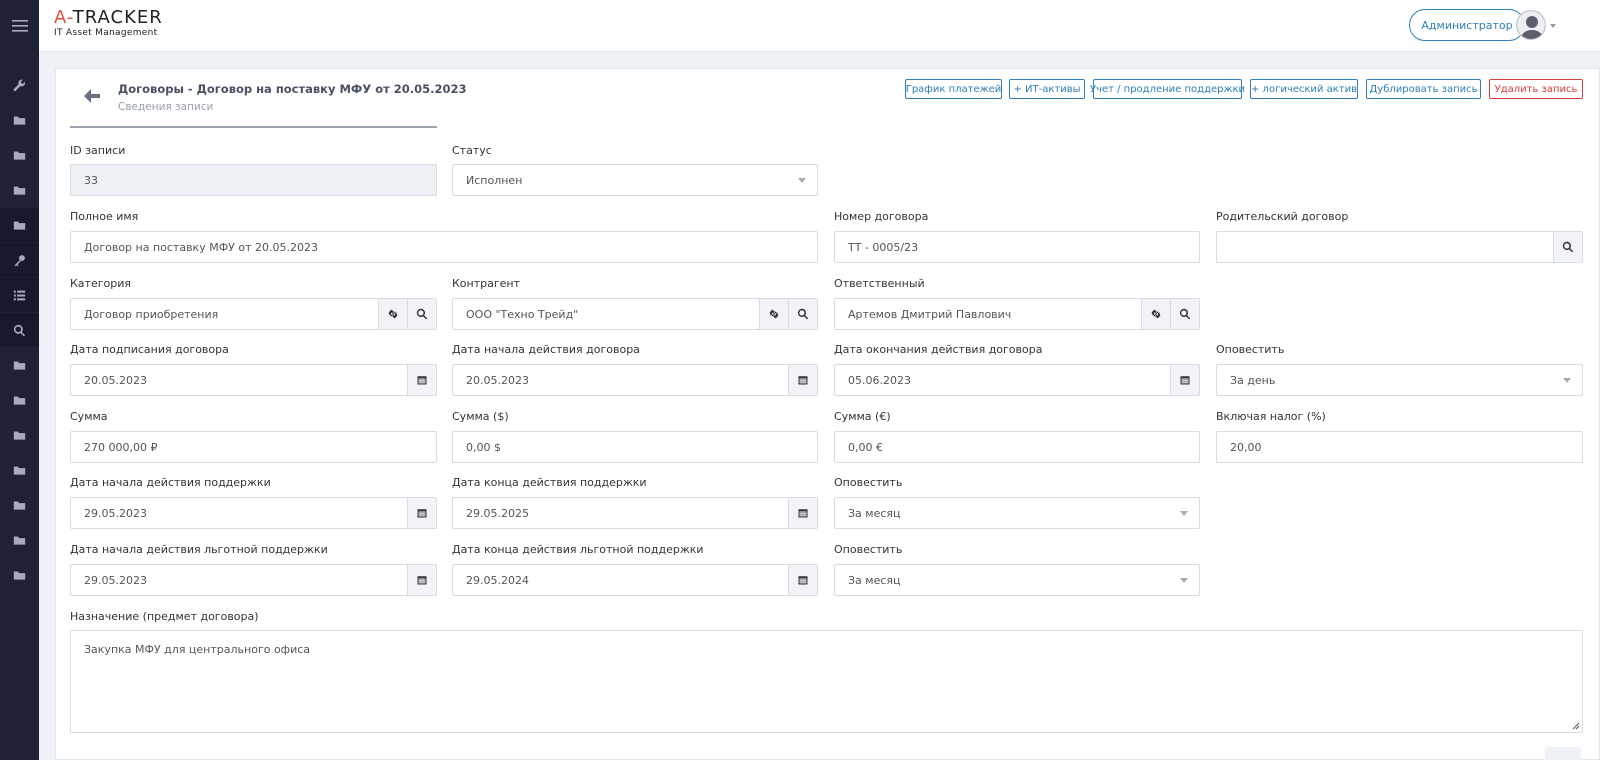 The width and height of the screenshot is (1600, 760). What do you see at coordinates (802, 314) in the screenshot?
I see `counterparty-search-button` at bounding box center [802, 314].